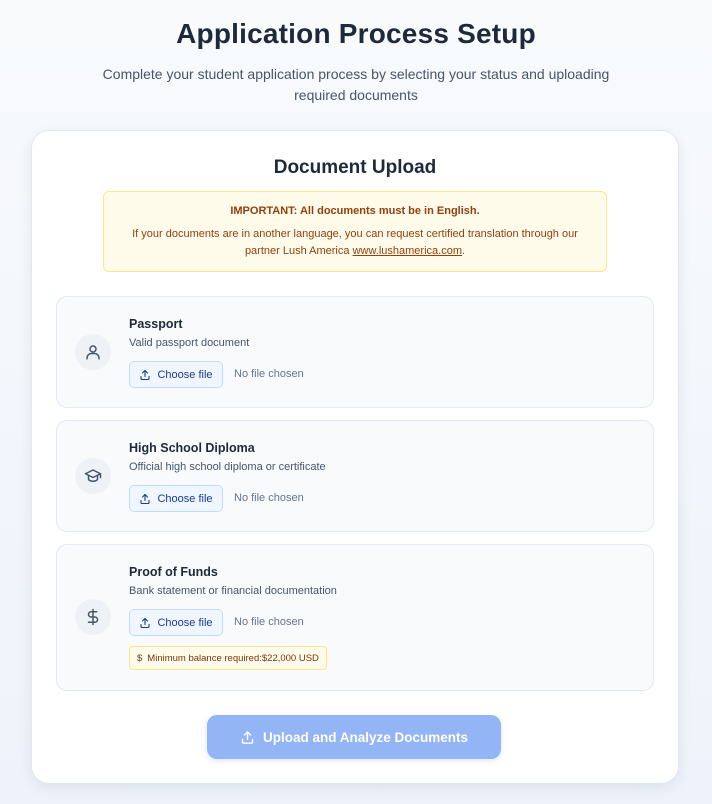  I want to click on lushamerica-link: www.lushamerica.com, so click(407, 251).